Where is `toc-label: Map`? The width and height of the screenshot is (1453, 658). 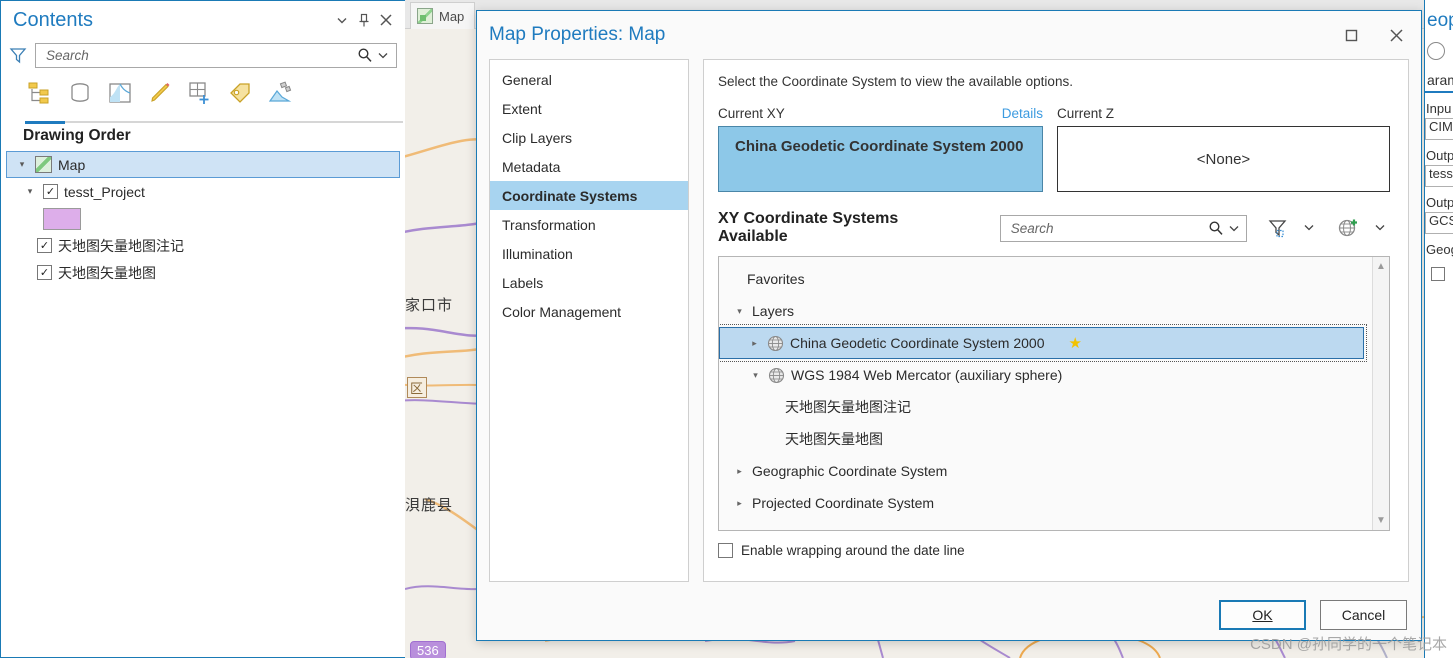 toc-label: Map is located at coordinates (72, 164).